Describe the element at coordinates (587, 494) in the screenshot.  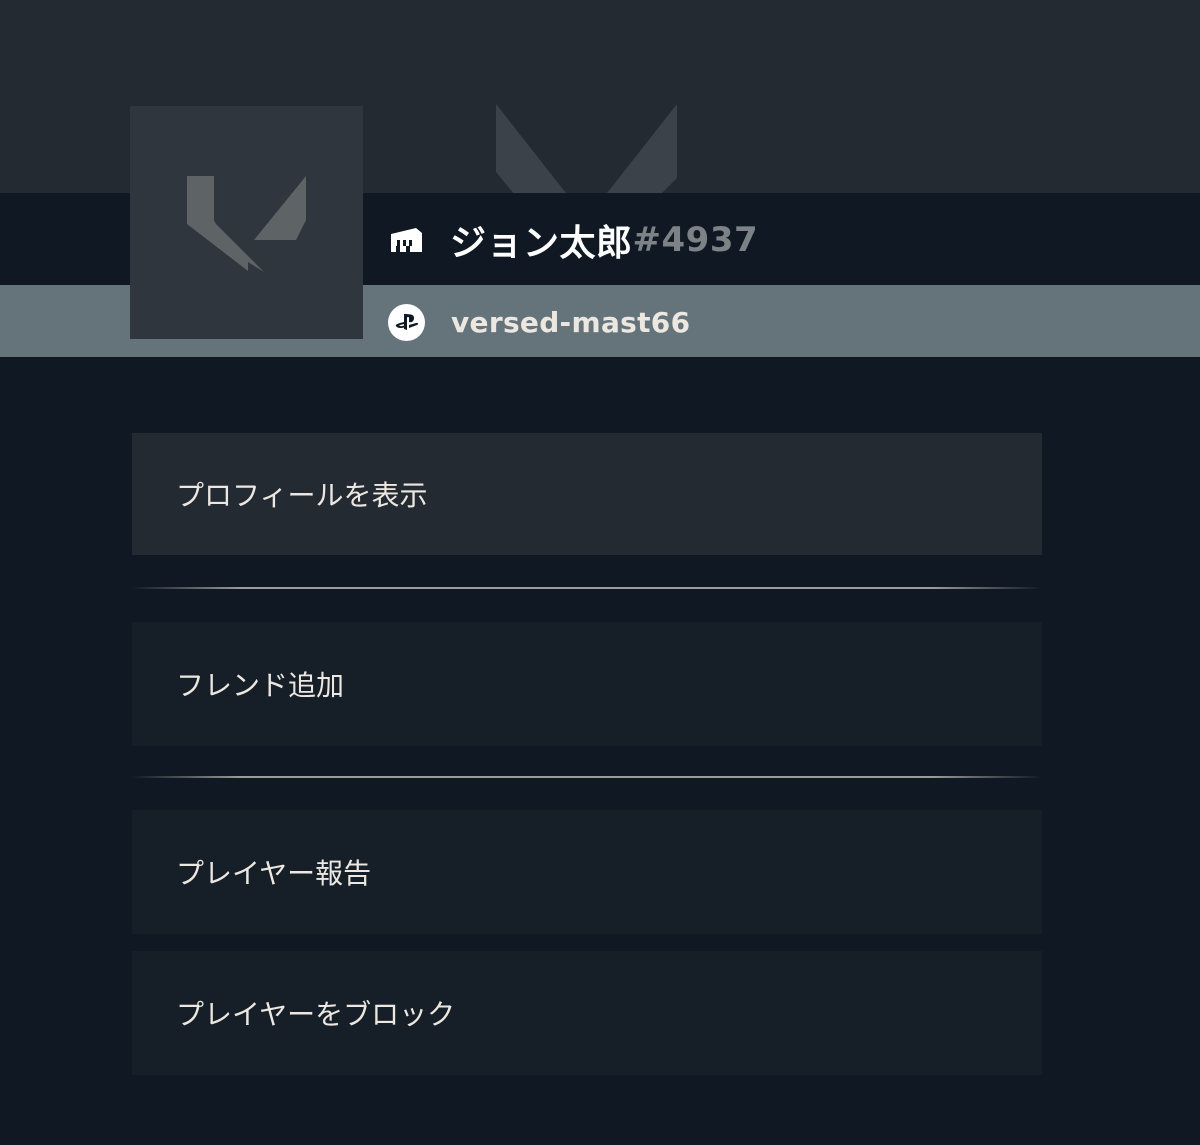
I see `view-profile-button: プロフィールを表示` at that location.